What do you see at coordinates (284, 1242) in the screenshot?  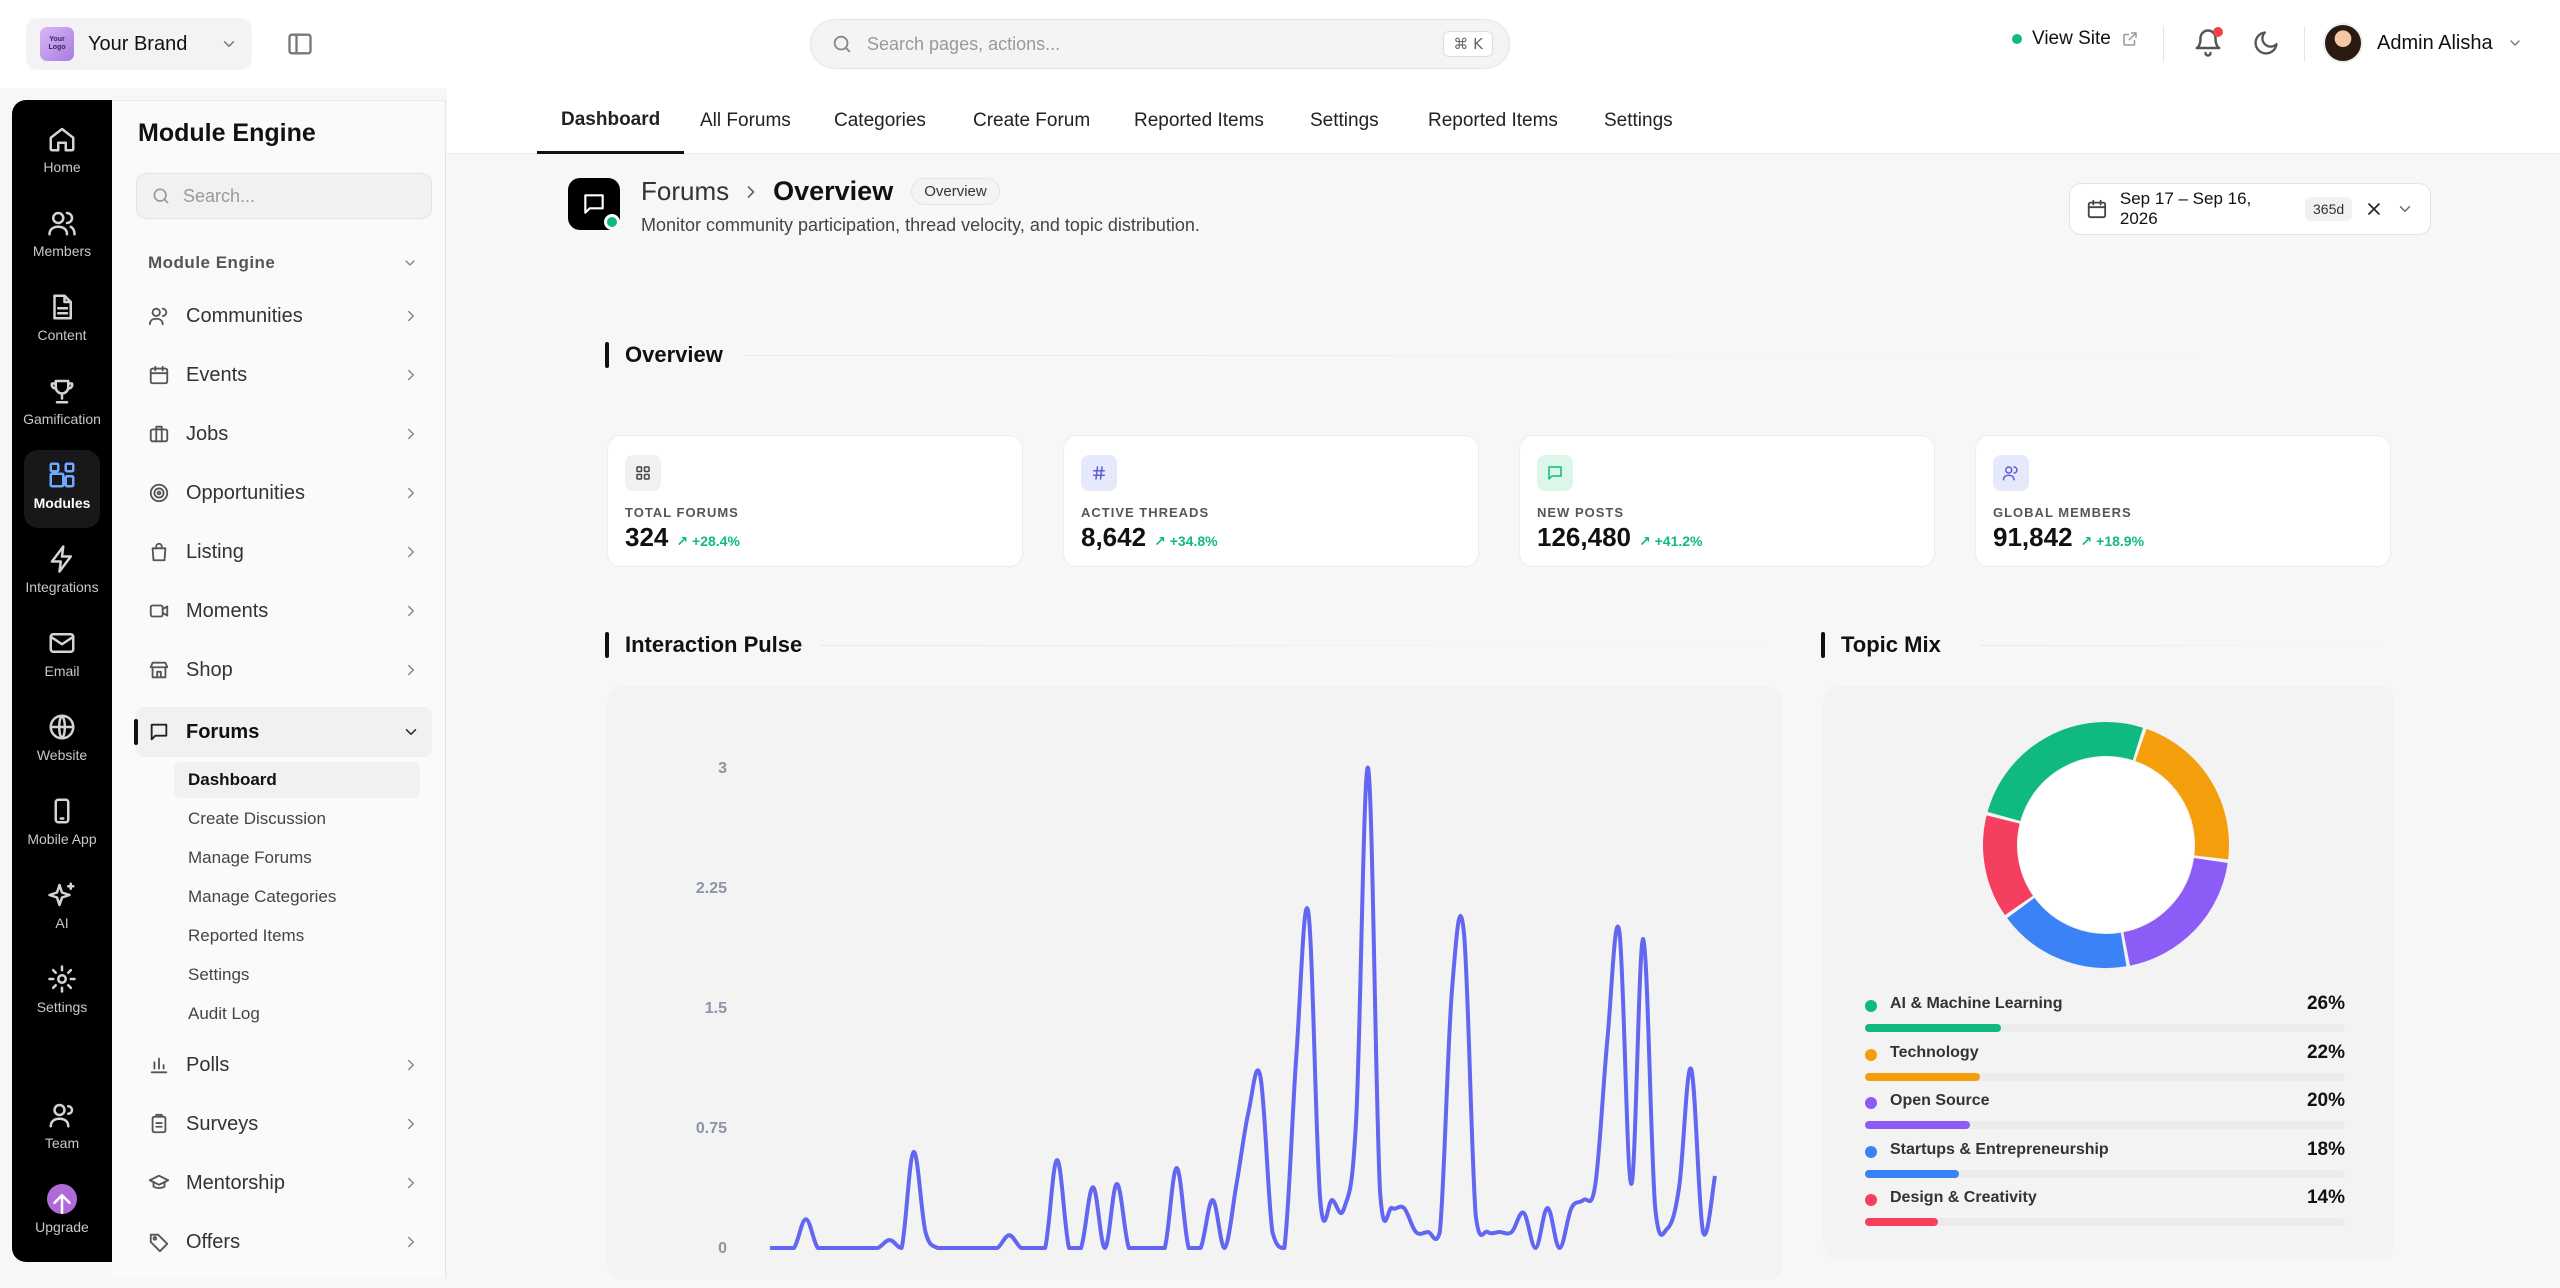 I see `nav-item-offers: Offers` at bounding box center [284, 1242].